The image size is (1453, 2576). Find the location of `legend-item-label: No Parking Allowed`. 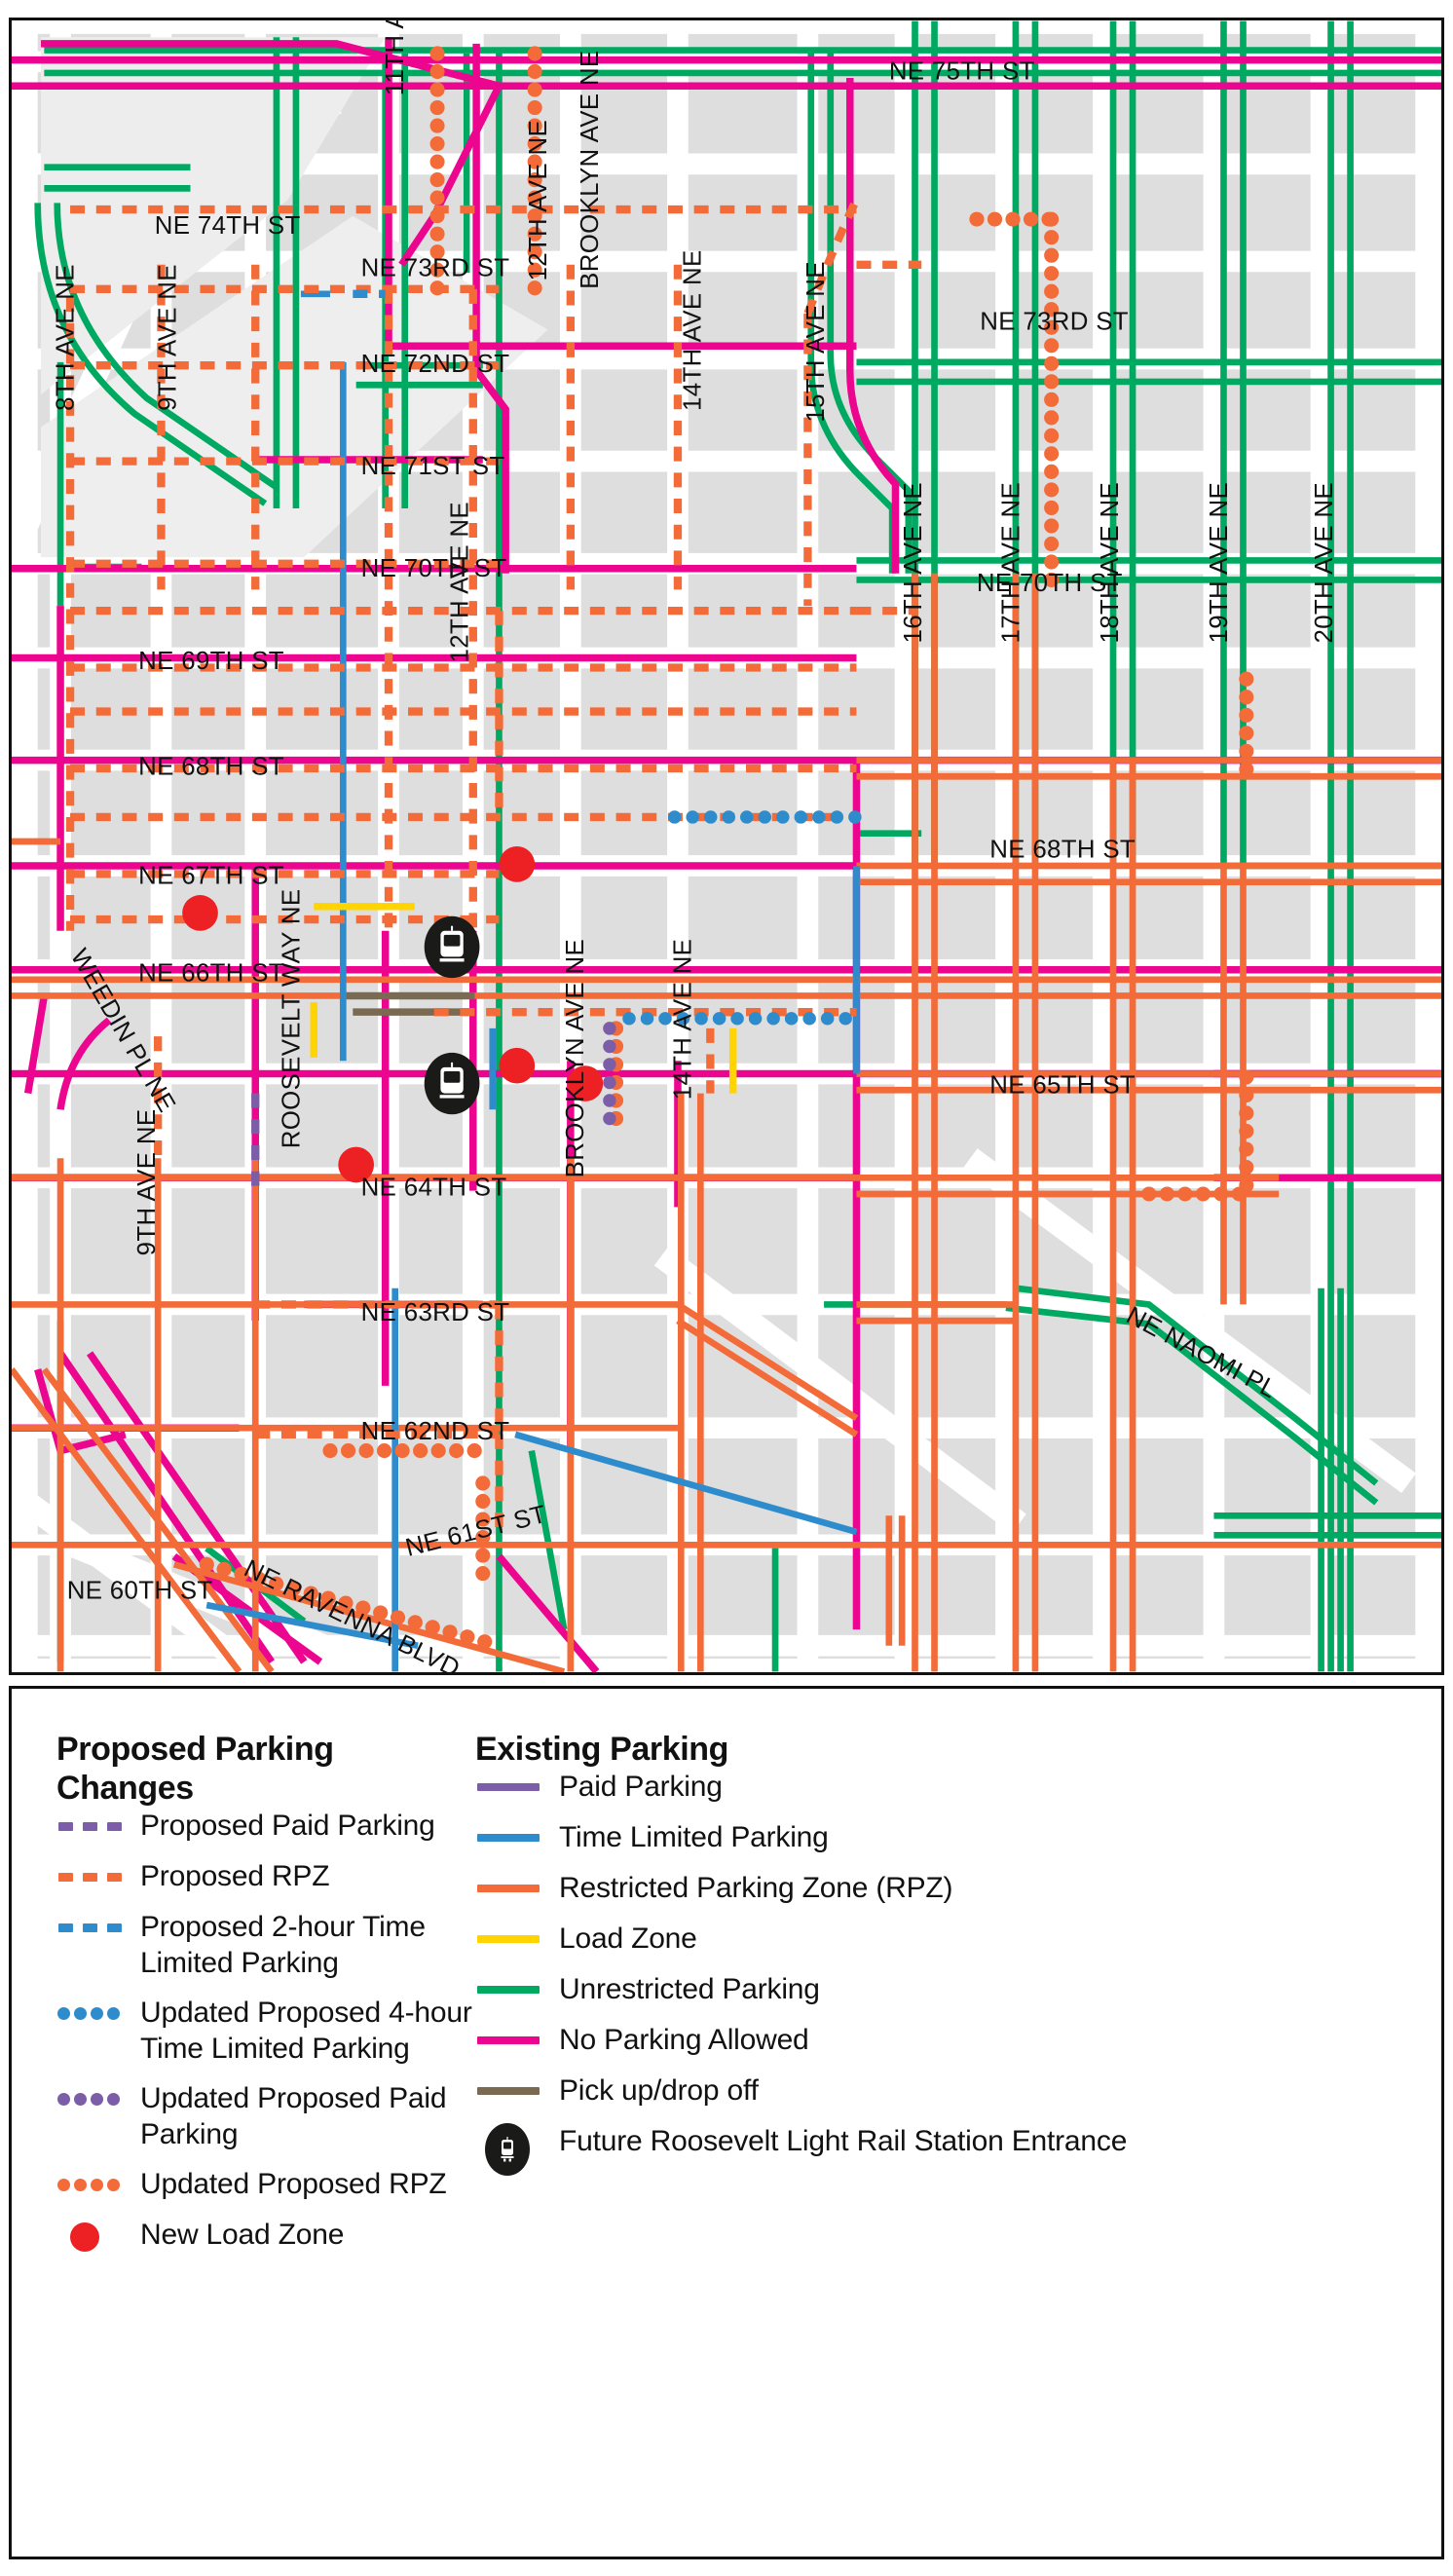

legend-item-label: No Parking Allowed is located at coordinates (684, 2040).